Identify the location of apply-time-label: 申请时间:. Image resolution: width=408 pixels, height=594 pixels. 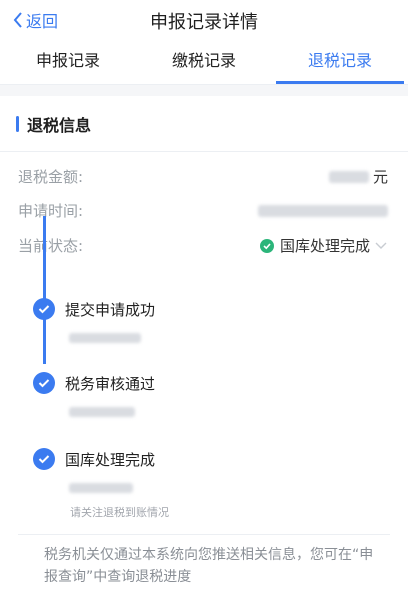
(51, 211).